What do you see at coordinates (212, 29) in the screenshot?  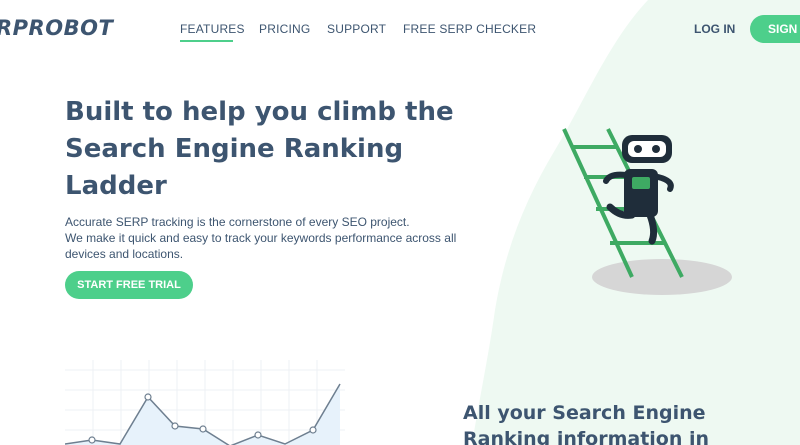 I see `nav-features: FEATURES` at bounding box center [212, 29].